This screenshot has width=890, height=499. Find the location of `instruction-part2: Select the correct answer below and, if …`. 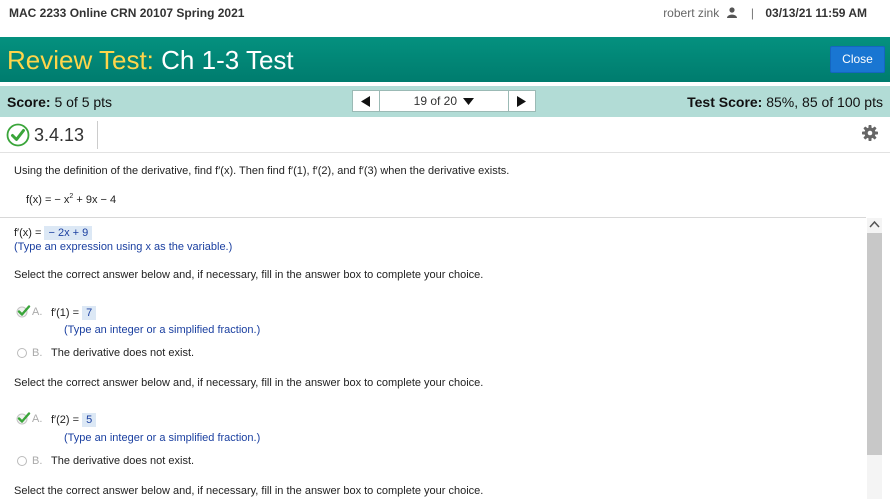

instruction-part2: Select the correct answer below and, if … is located at coordinates (249, 275).